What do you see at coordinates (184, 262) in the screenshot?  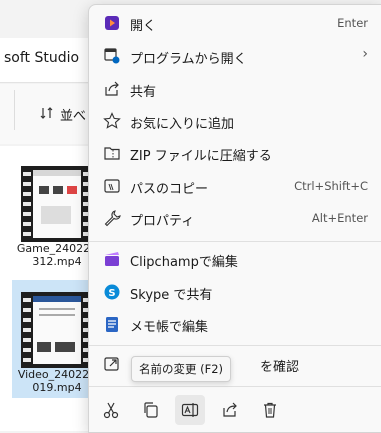 I see `menu-item-label: Clipchampで編集` at bounding box center [184, 262].